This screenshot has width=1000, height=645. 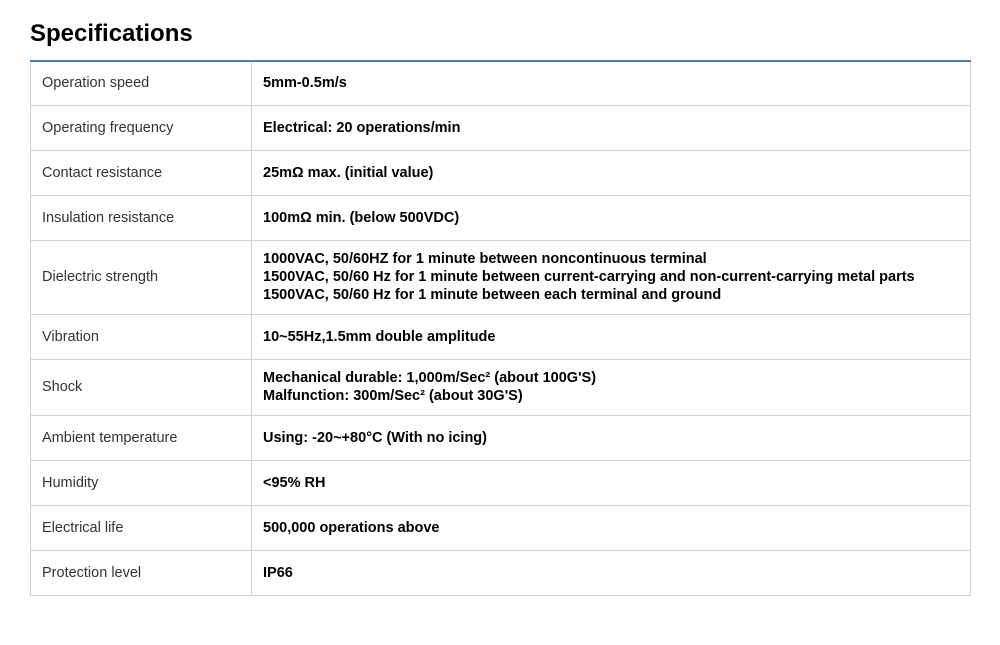 What do you see at coordinates (611, 437) in the screenshot?
I see `spec-value: Using: -20~+80°C (With no icing)` at bounding box center [611, 437].